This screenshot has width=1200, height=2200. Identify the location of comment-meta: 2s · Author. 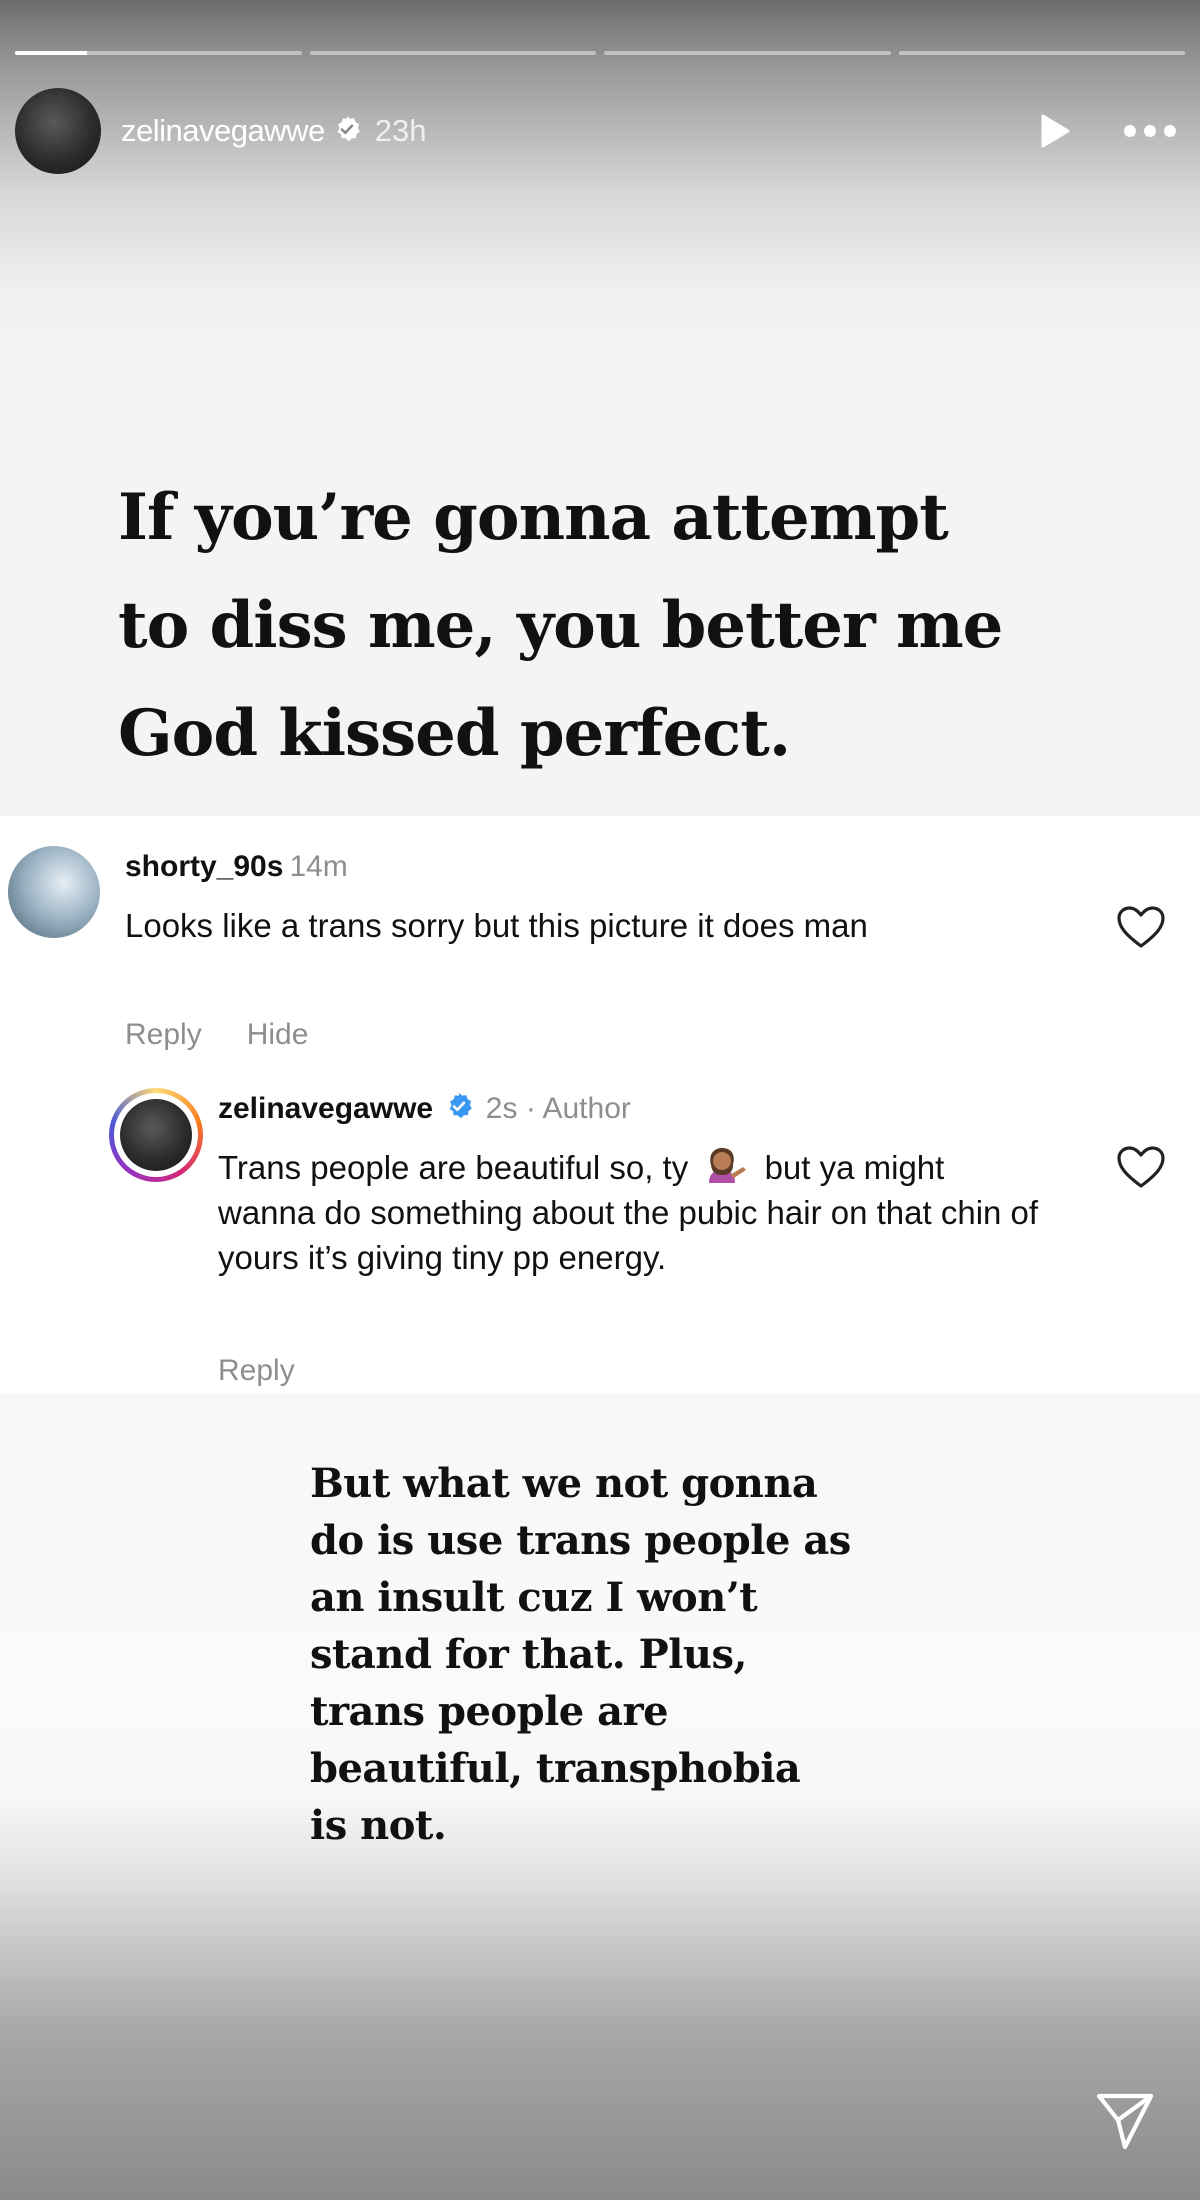
(558, 1108).